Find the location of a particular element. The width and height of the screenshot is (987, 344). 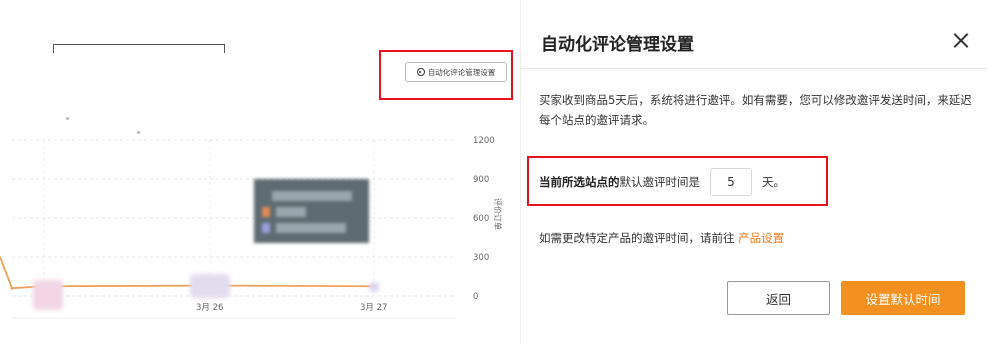

drawer-divider is located at coordinates (754, 68).